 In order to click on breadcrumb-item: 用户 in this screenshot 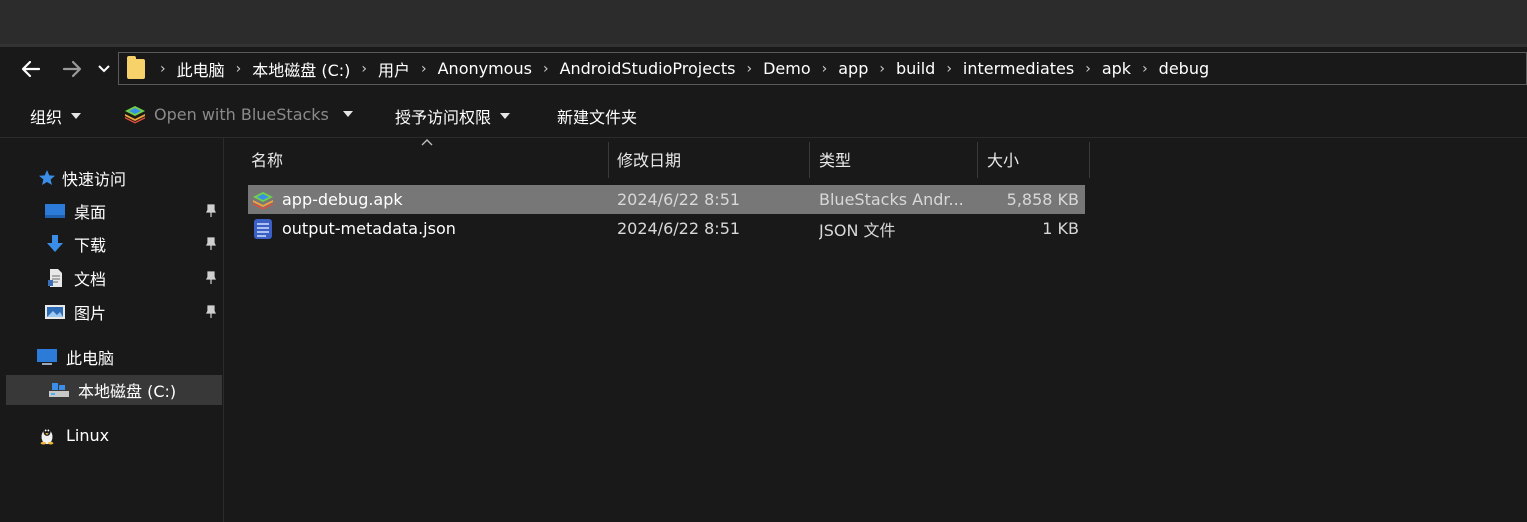, I will do `click(394, 69)`.